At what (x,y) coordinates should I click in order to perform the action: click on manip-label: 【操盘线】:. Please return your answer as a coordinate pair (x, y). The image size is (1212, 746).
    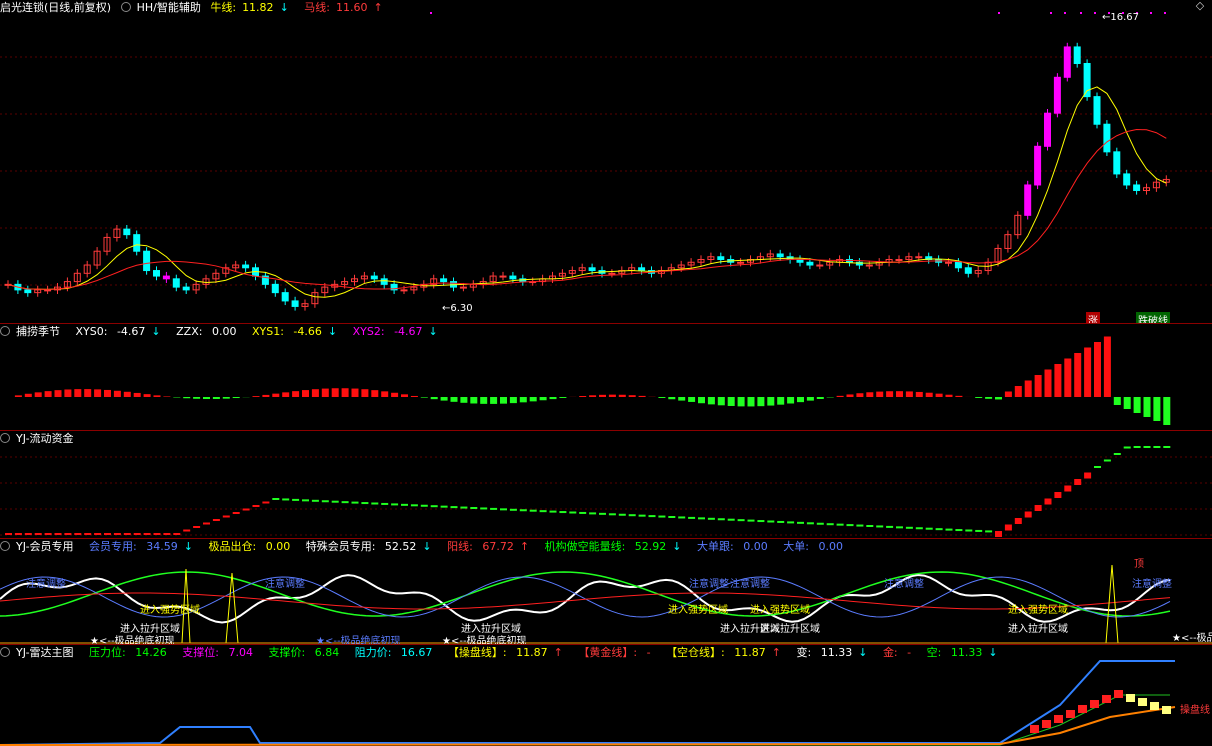
    Looking at the image, I should click on (477, 652).